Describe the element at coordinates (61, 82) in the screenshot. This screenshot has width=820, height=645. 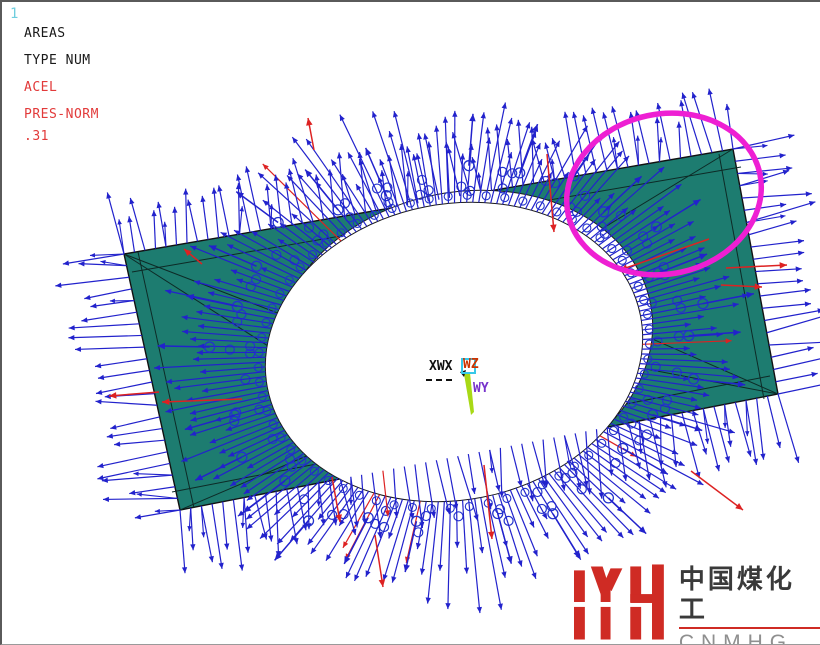
I see `plot-legend: AREAS TYPE NUM ACEL PRES-NORM .31` at that location.